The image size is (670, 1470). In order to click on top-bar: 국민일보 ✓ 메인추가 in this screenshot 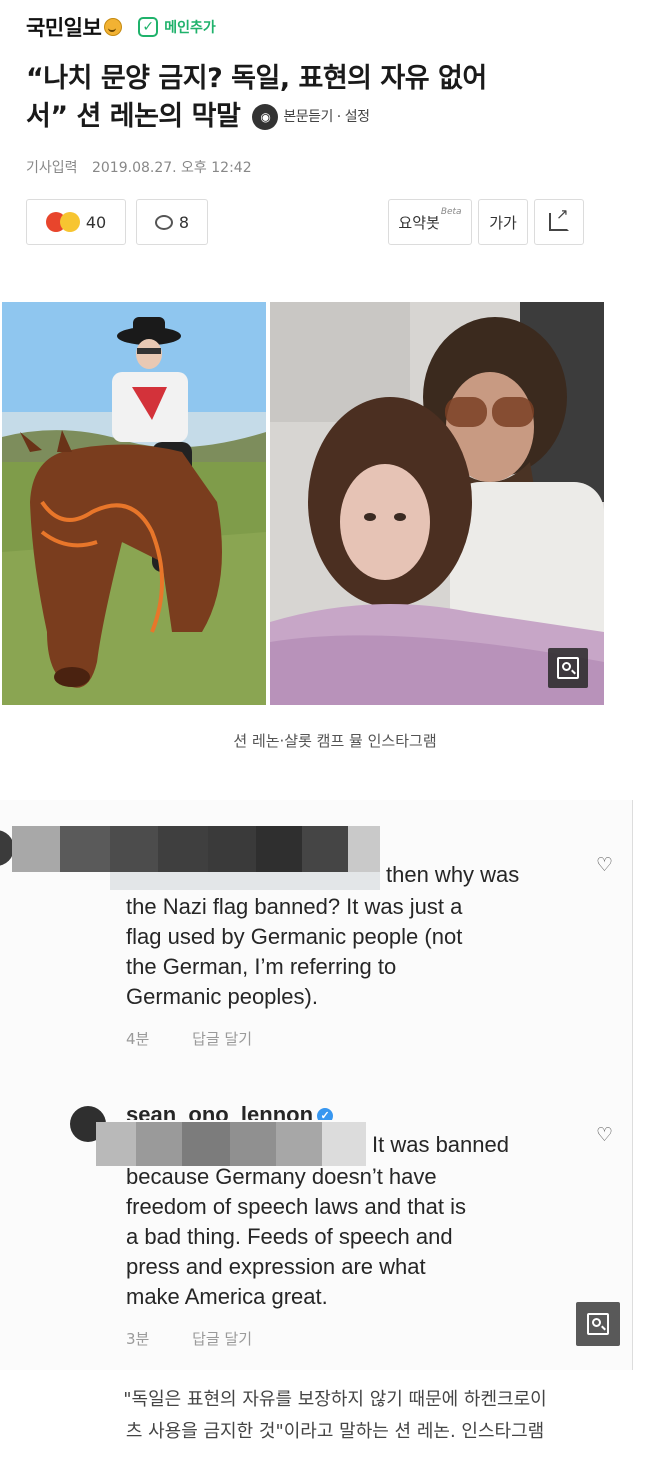, I will do `click(121, 27)`.